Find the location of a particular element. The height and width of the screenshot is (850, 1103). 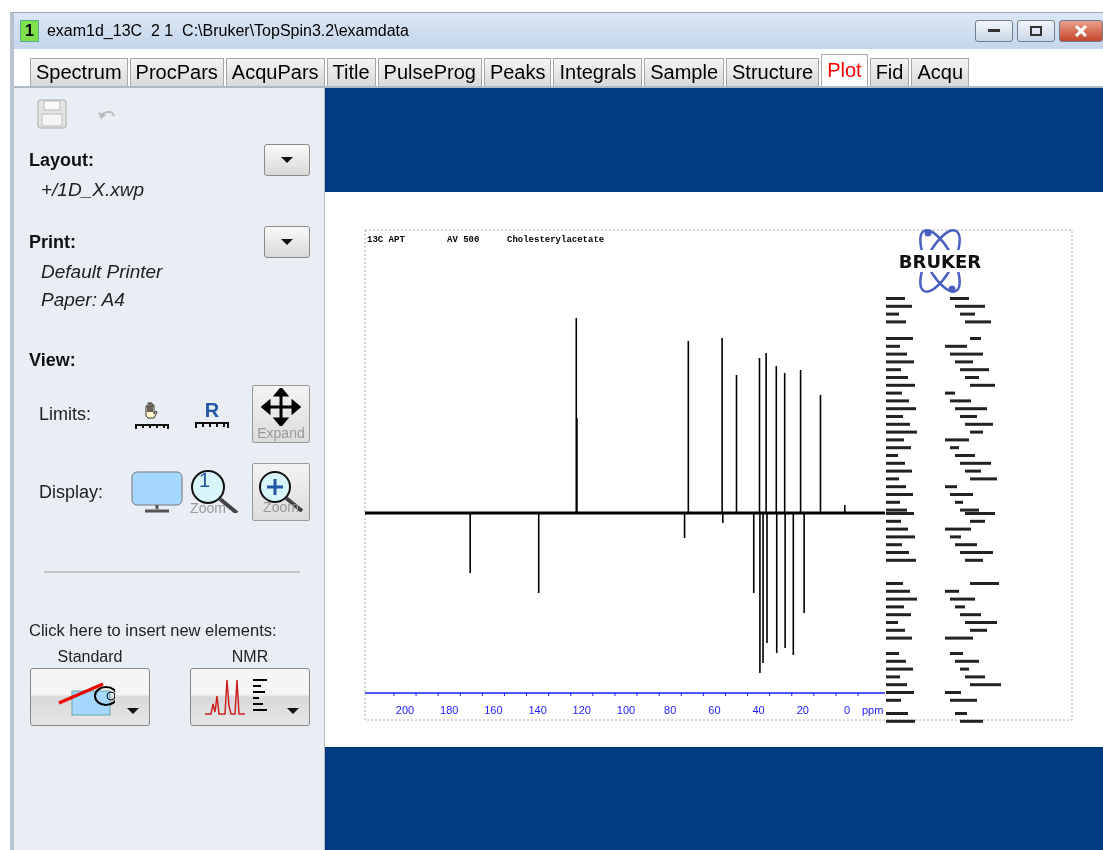

close-icon is located at coordinates (1081, 31).